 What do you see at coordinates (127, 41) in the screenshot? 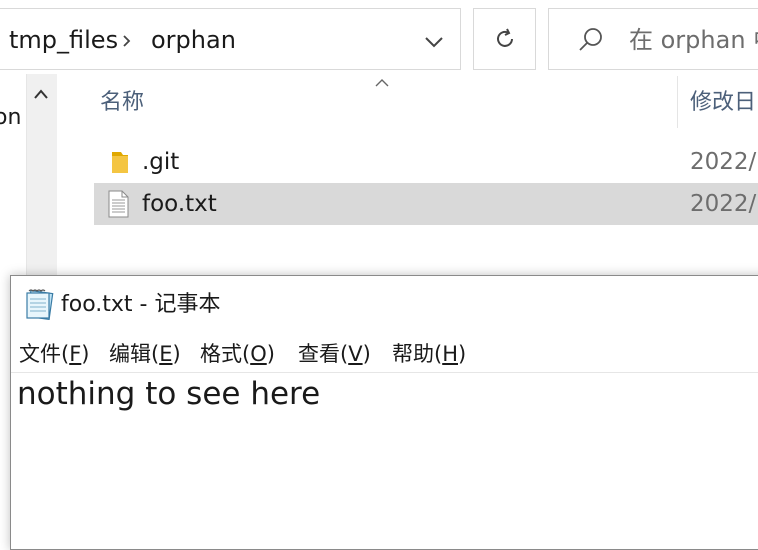
I see `chevron-right-icon` at bounding box center [127, 41].